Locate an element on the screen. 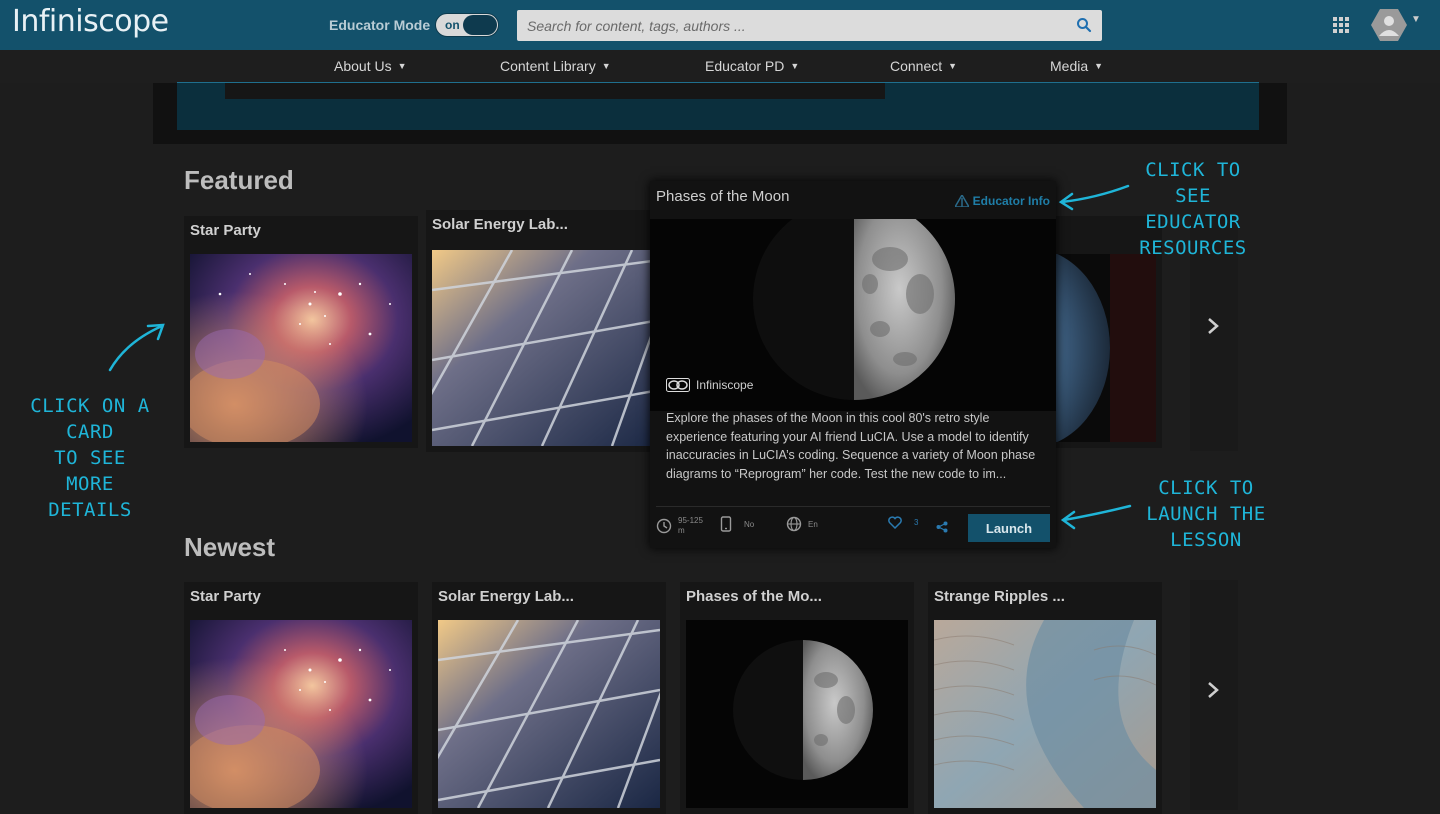 The width and height of the screenshot is (1440, 814). globe-icon is located at coordinates (794, 524).